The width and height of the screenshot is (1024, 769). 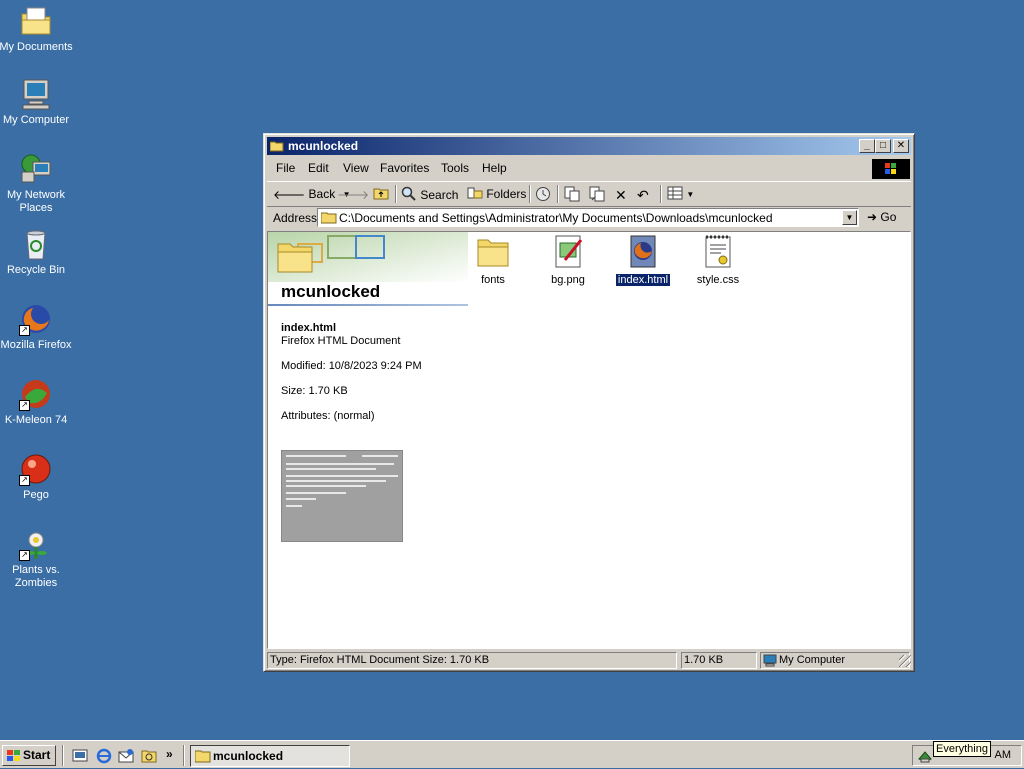 I want to click on toolbar: 🡐 Back ▼ 🡒 ▼ Search Folders, so click(x=589, y=194).